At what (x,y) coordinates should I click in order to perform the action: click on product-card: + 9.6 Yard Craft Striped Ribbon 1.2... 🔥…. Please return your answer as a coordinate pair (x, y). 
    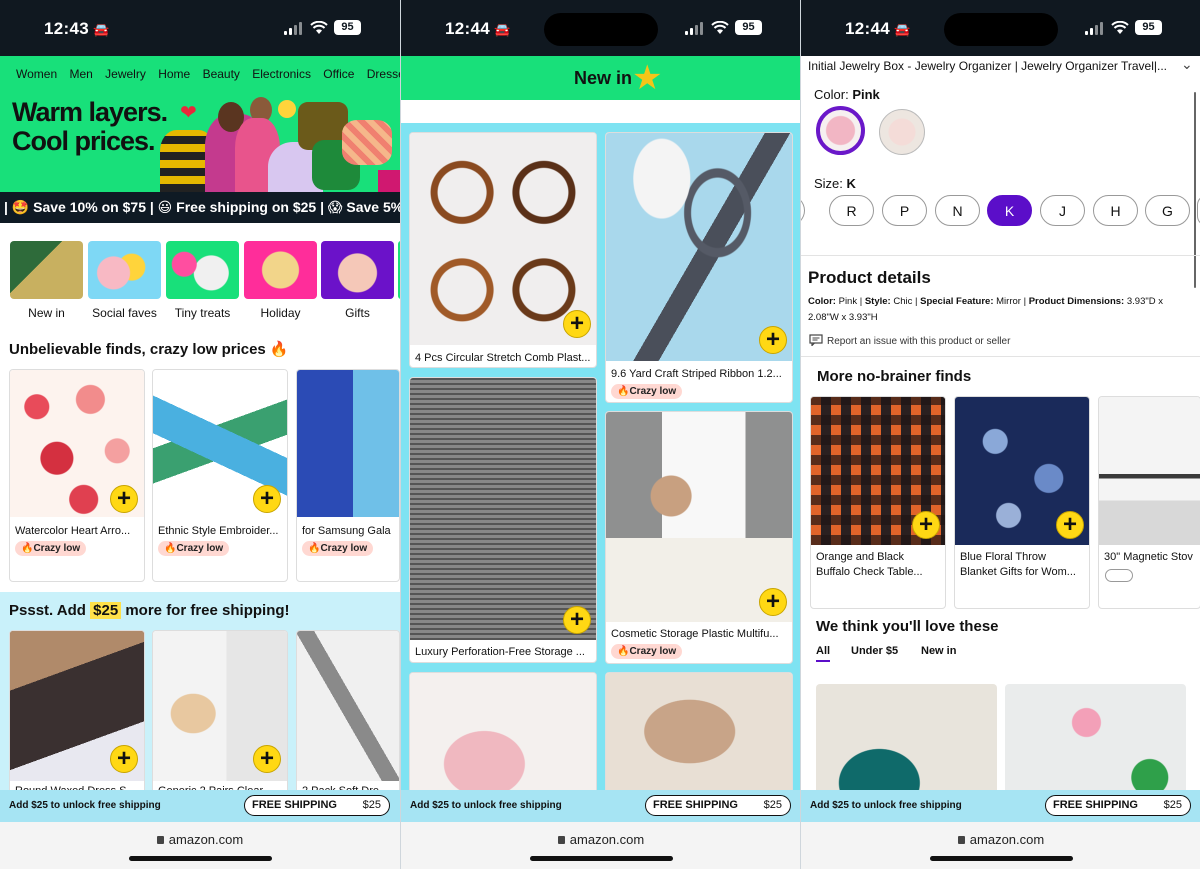
    Looking at the image, I should click on (699, 267).